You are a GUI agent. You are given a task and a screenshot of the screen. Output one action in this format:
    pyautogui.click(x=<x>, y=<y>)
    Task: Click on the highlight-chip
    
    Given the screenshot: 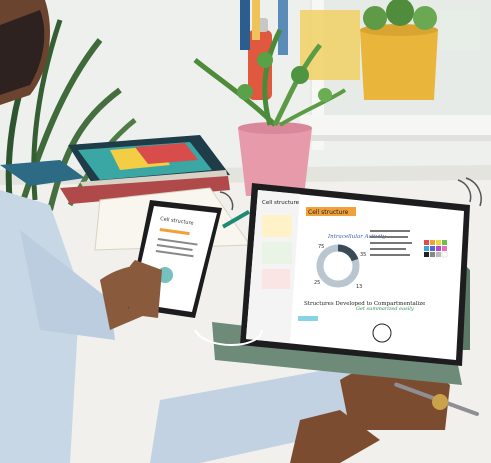 What is the action you would take?
    pyautogui.click(x=308, y=318)
    